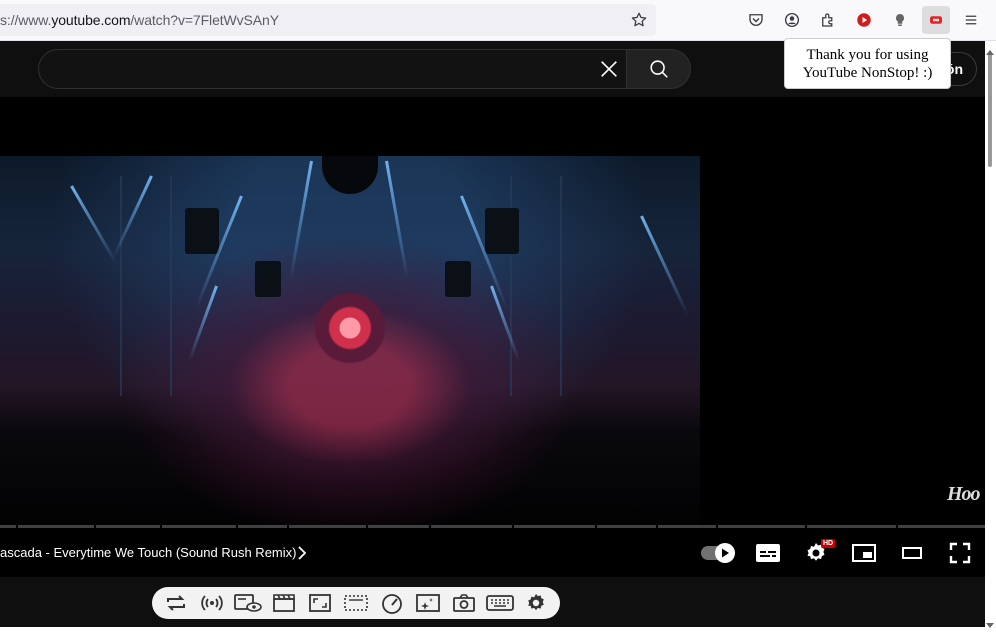  Describe the element at coordinates (864, 20) in the screenshot. I see `youtube-red-icon` at that location.